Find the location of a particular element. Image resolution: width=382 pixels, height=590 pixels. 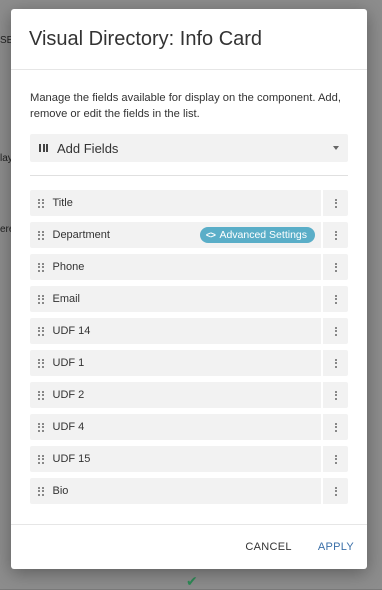

checkmark-icon: ✔ is located at coordinates (192, 581).